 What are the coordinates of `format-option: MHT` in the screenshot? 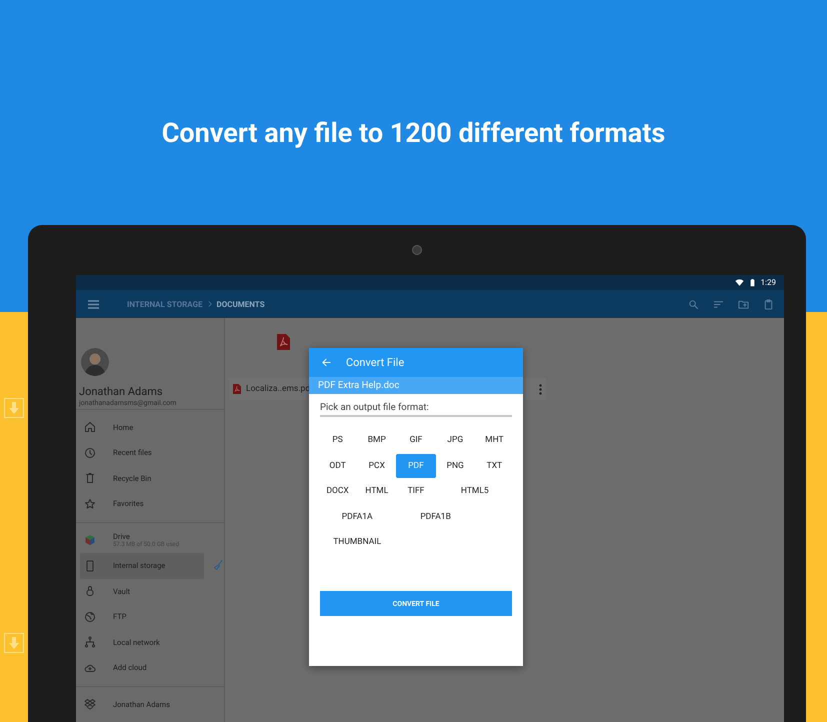 It's located at (494, 440).